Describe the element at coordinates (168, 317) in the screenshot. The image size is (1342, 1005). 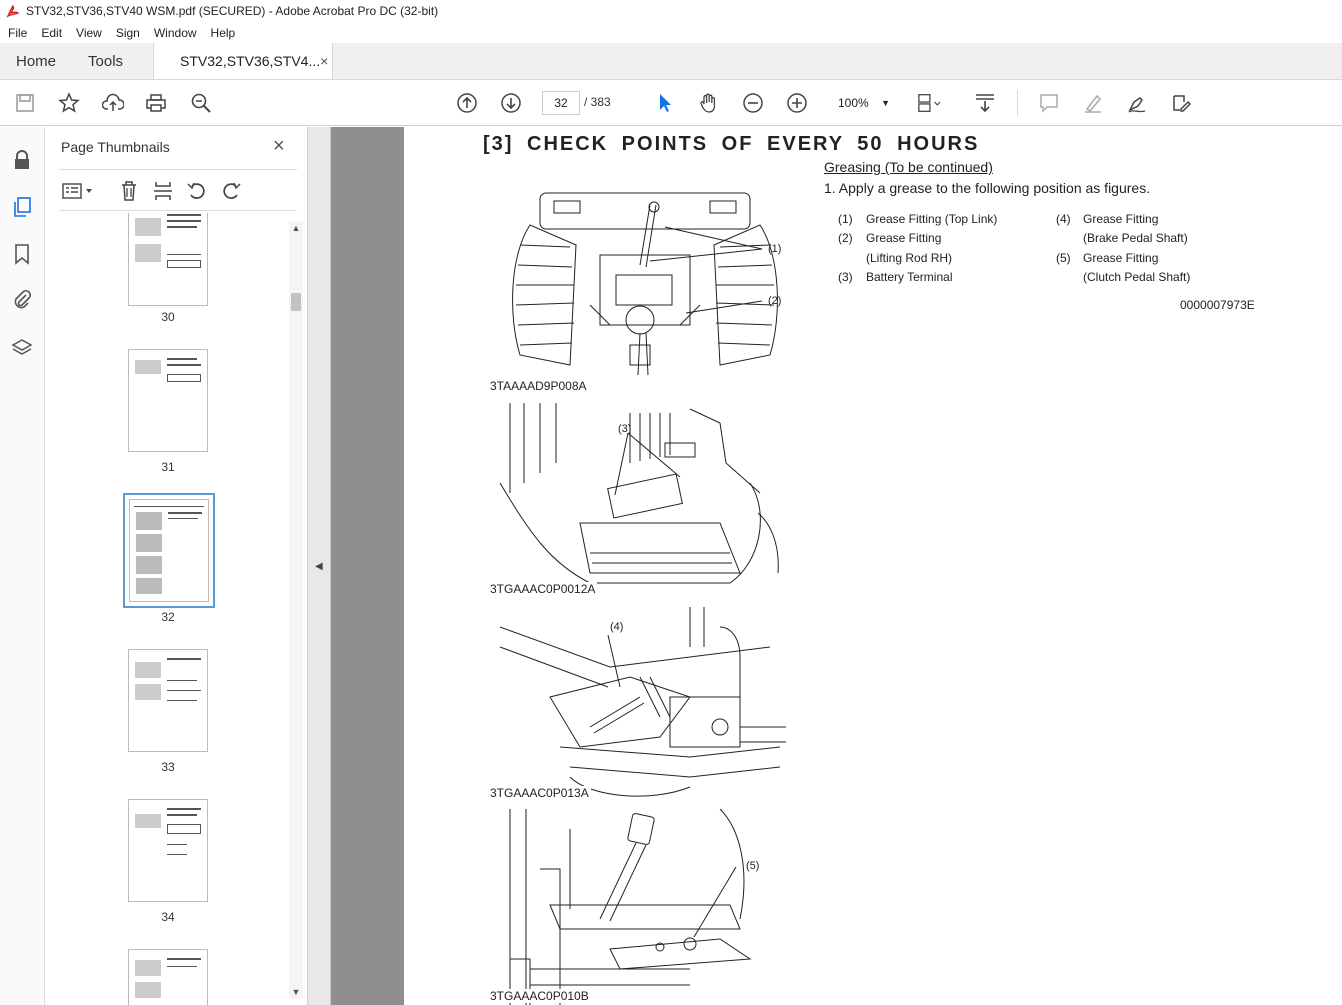
I see `thumbnail-label-30: 30` at that location.